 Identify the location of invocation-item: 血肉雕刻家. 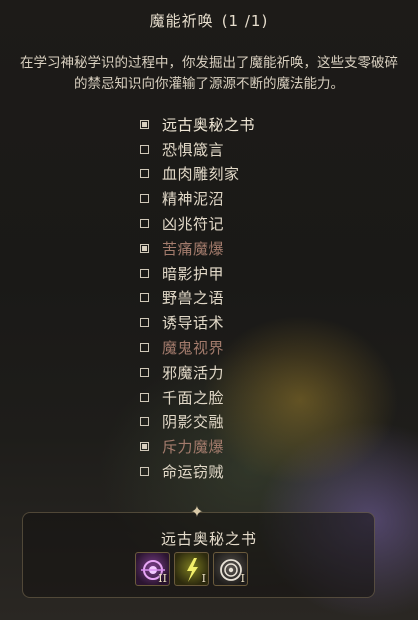
(197, 174).